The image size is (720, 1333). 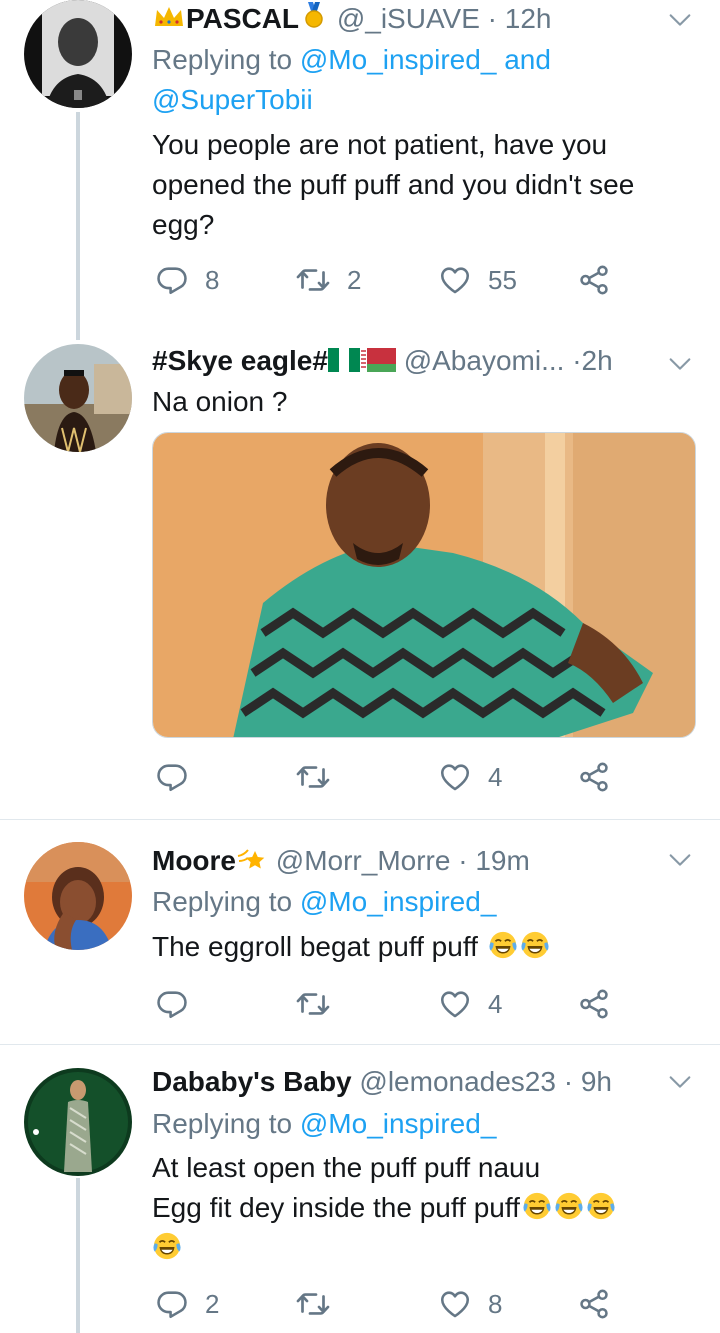 I want to click on handle: @_iSUAVE, so click(x=408, y=18).